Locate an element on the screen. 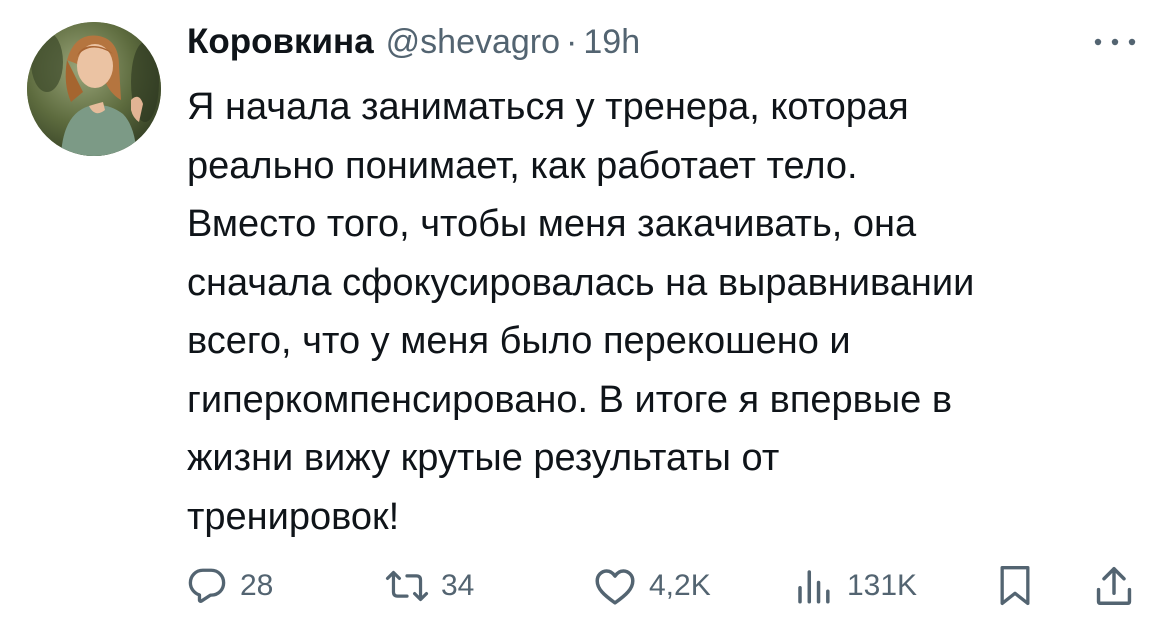 This screenshot has width=1170, height=643. like-button: 4,2K is located at coordinates (652, 586).